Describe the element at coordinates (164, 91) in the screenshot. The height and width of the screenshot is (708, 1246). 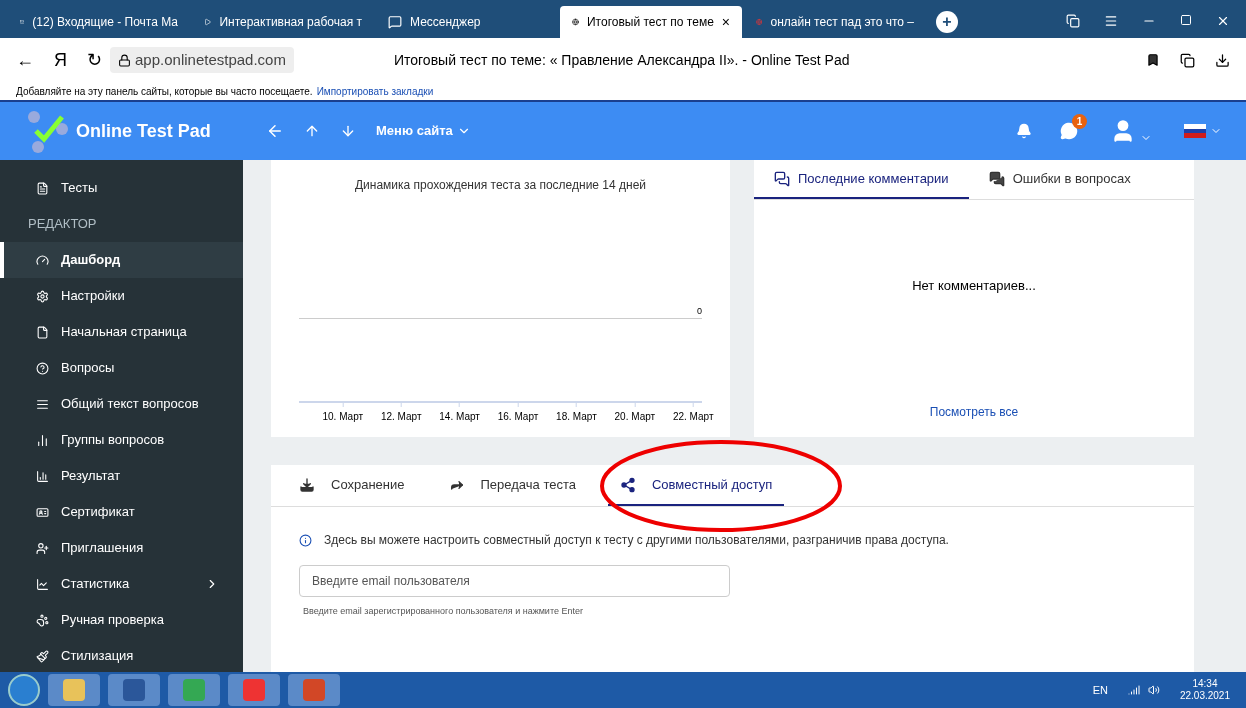
I see `bookmarks-hint: Добавляйте на эту панель сайты, которые вы часто посещаете.` at that location.